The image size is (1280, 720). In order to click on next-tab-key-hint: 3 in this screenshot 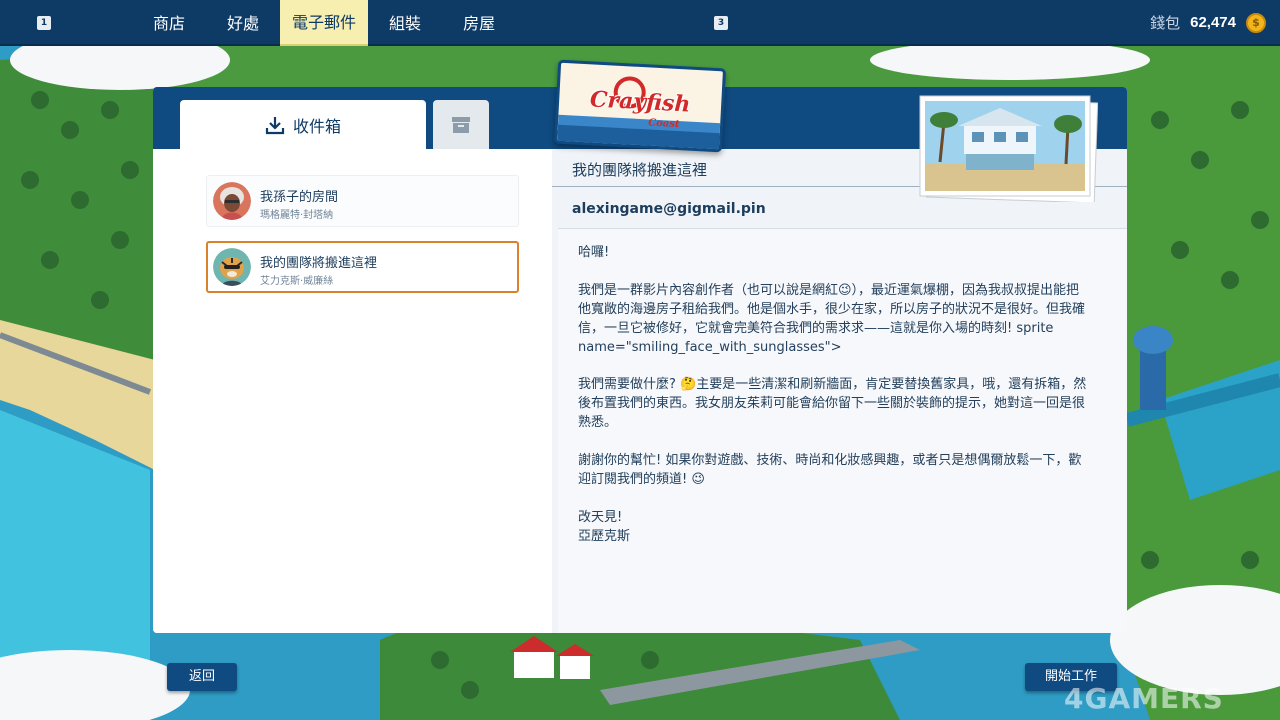, I will do `click(721, 23)`.